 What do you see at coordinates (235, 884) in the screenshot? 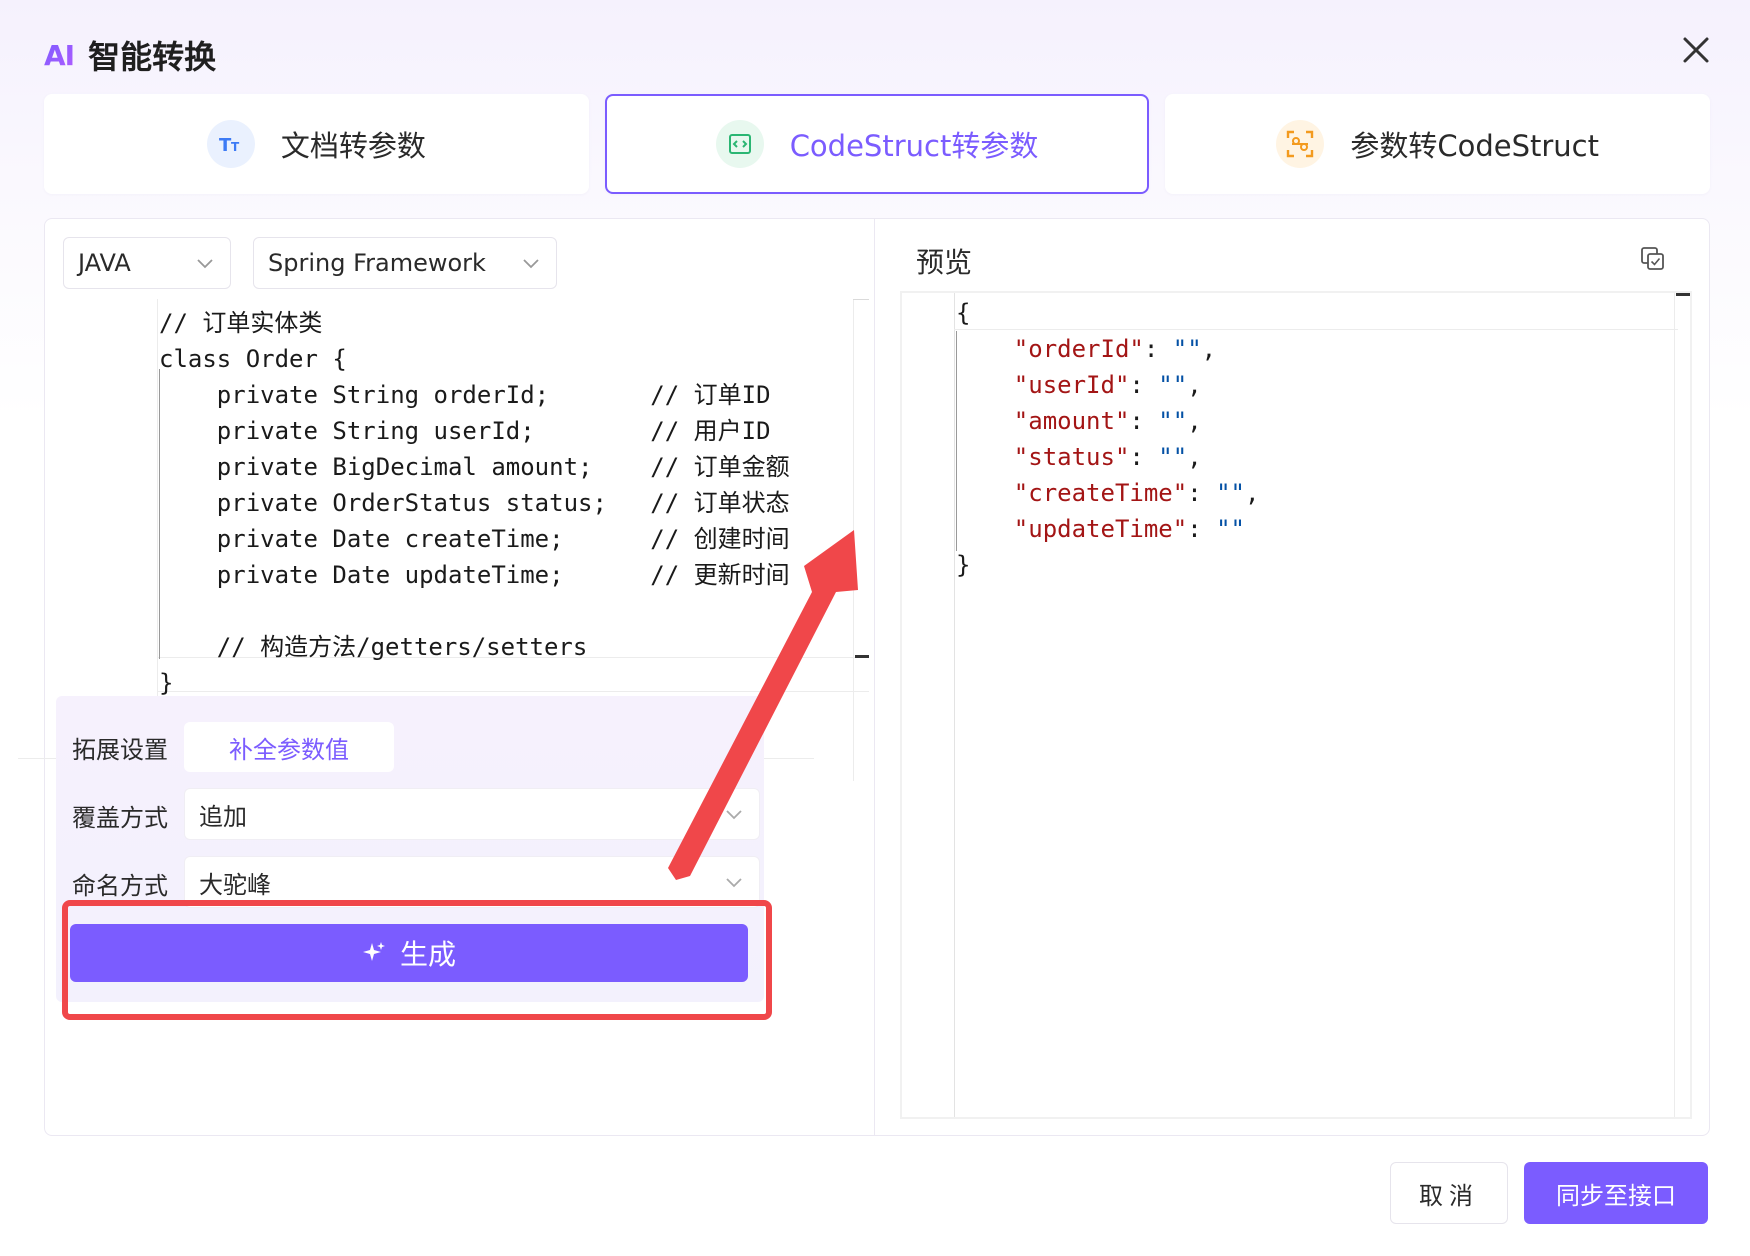
I see `naming-select-value: 大驼峰` at bounding box center [235, 884].